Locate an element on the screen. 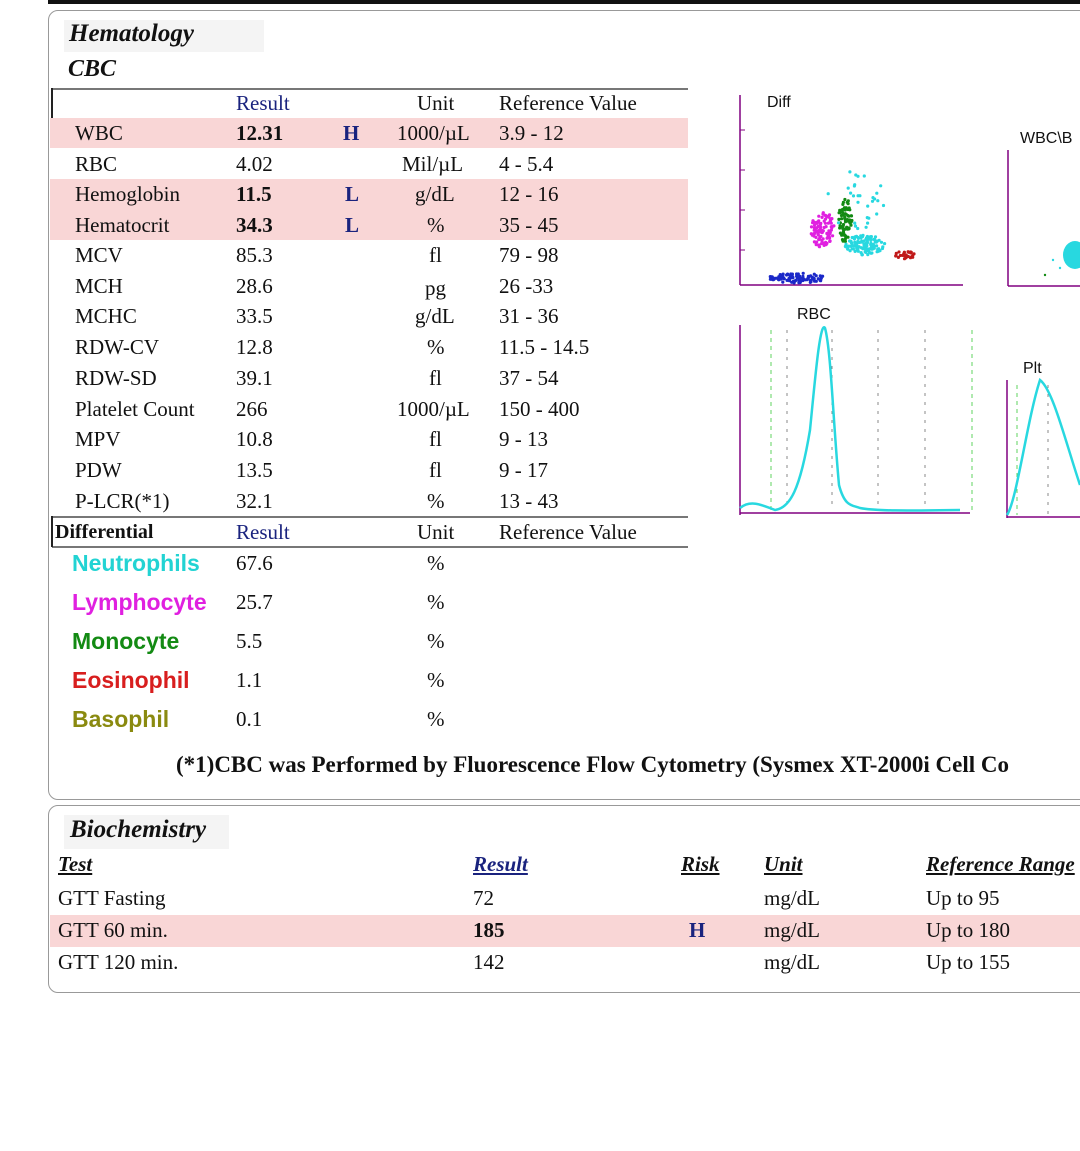 This screenshot has height=1151, width=1080. diff-scattergram is located at coordinates (851, 190).